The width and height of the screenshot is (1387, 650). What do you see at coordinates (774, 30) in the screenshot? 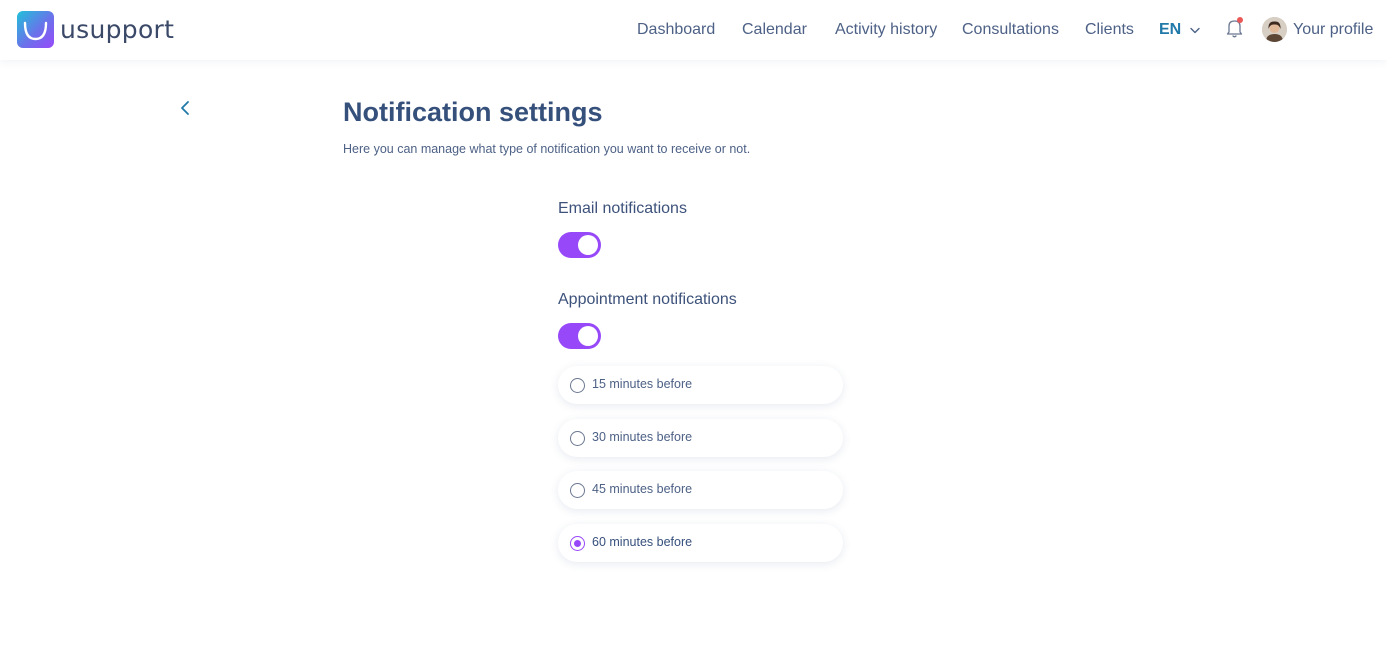
I see `nav-calendar: Calendar` at bounding box center [774, 30].